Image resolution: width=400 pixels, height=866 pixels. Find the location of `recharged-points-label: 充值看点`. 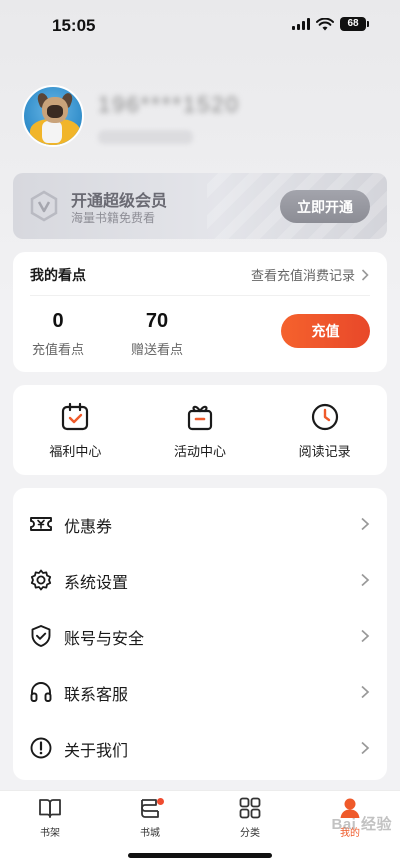

recharged-points-label: 充值看点 is located at coordinates (57, 350).